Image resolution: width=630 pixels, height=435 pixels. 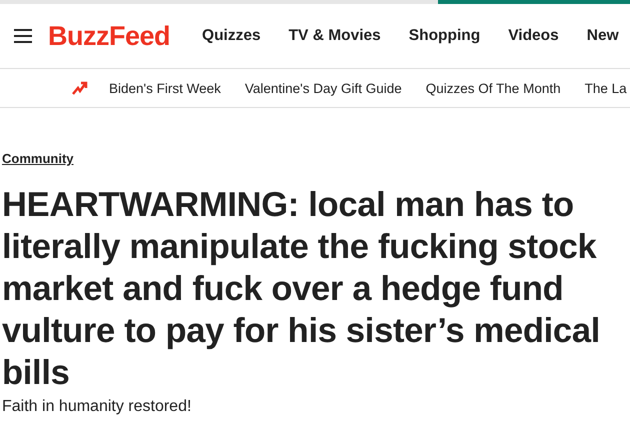 I want to click on category-link: Community, so click(x=38, y=158).